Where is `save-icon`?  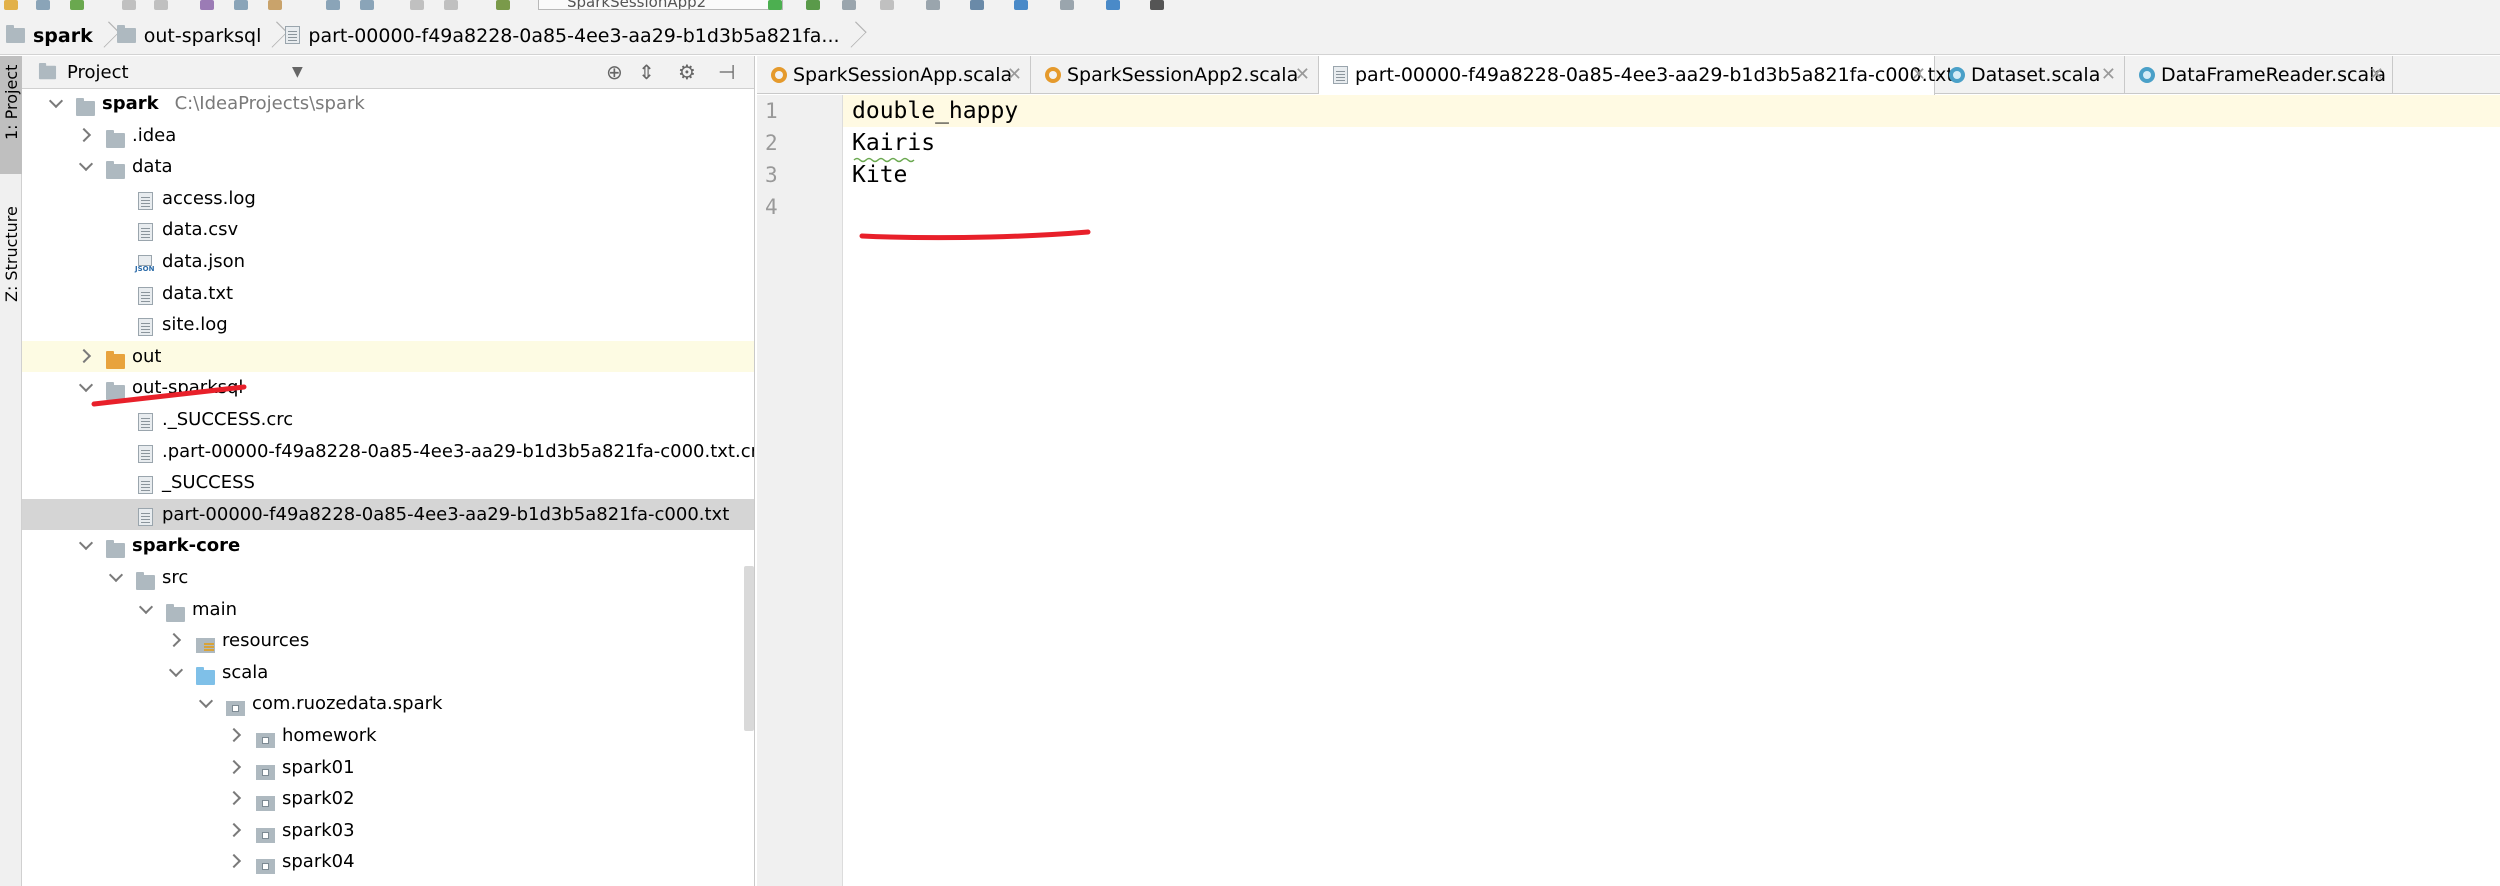 save-icon is located at coordinates (43, 5).